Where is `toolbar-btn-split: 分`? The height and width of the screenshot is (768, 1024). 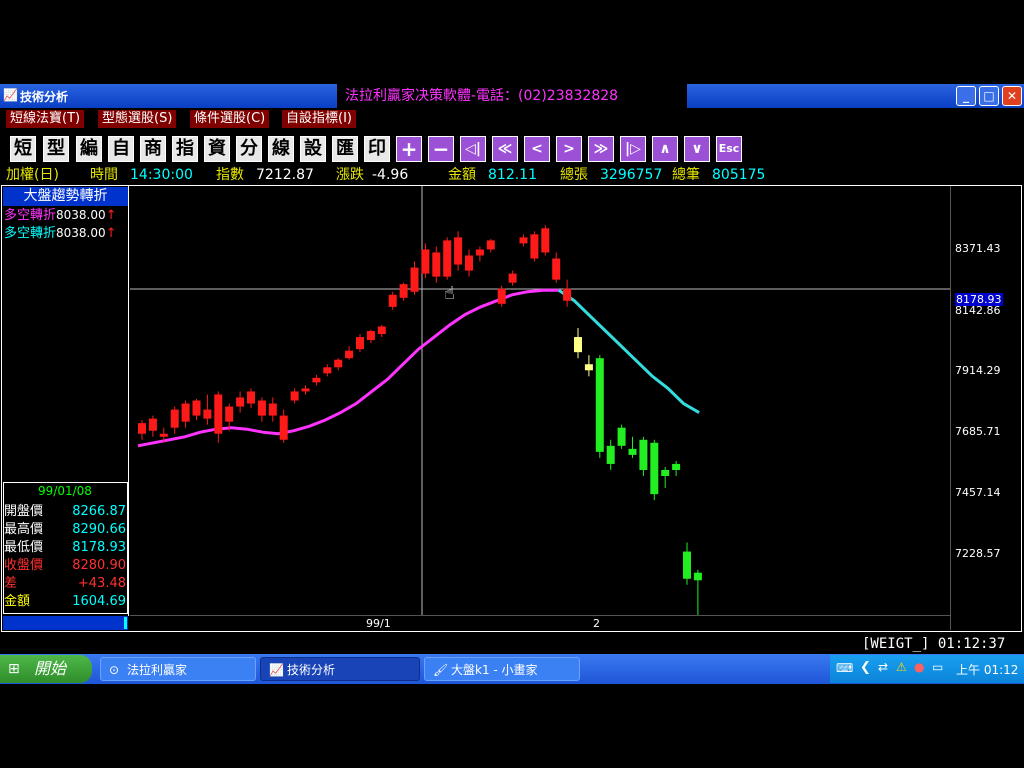
toolbar-btn-split: 分 is located at coordinates (249, 149).